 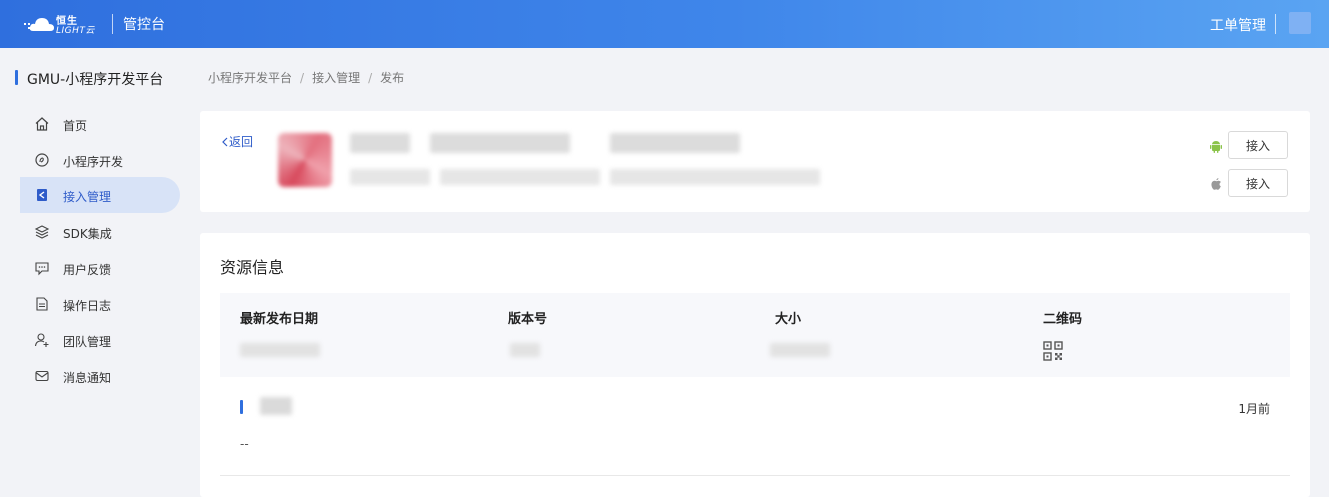 What do you see at coordinates (380, 143) in the screenshot?
I see `redacted-app-name` at bounding box center [380, 143].